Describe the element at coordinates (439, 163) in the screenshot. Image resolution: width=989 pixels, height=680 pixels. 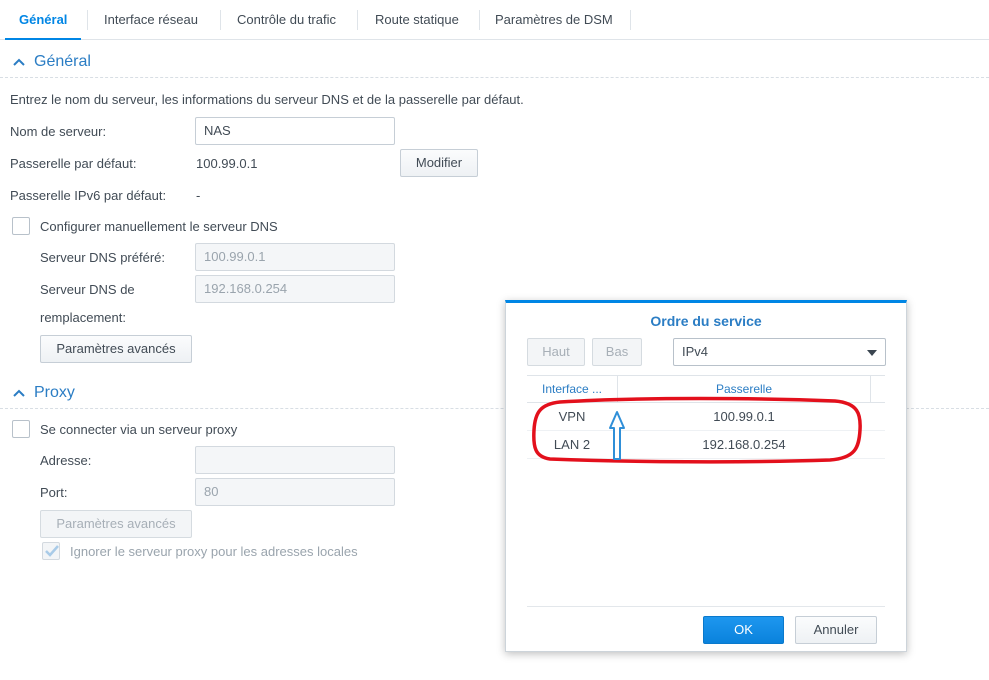
I see `modify-gateway-button: Modifier` at that location.